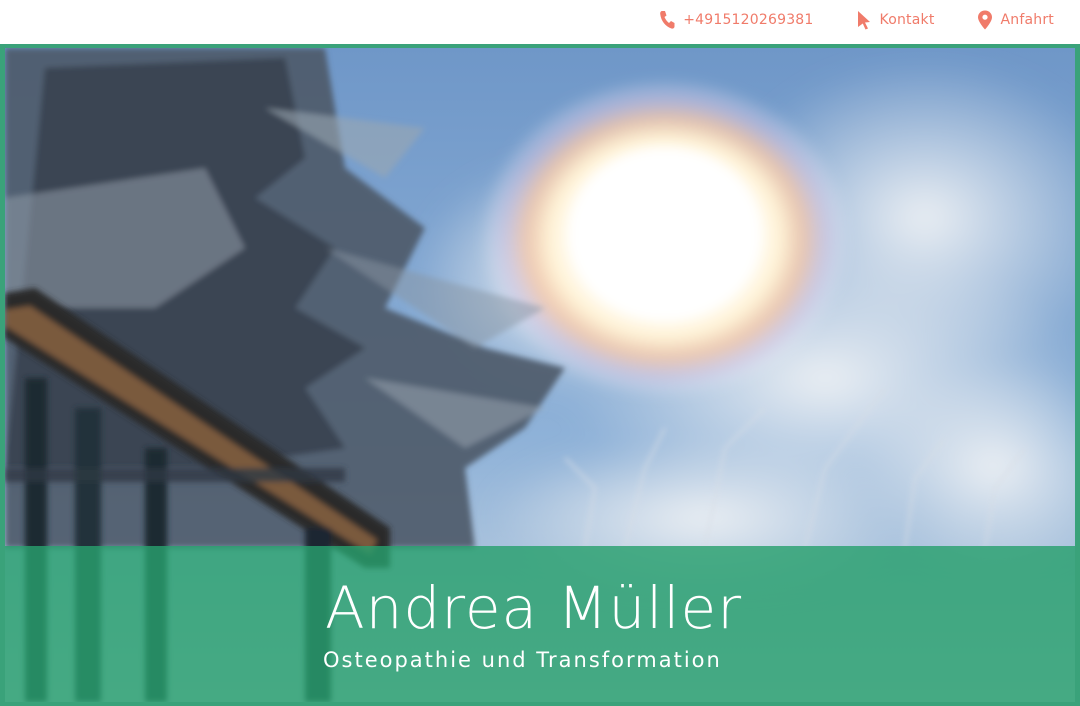 The image size is (1080, 706). I want to click on anfahrt-link: Anfahrt, so click(1015, 20).